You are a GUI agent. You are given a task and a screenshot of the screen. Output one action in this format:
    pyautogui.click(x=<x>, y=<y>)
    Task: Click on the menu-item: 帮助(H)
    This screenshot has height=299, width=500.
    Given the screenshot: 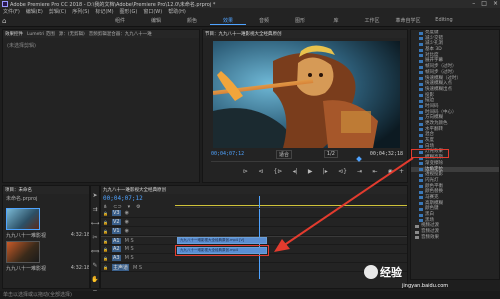 What is the action you would take?
    pyautogui.click(x=177, y=11)
    